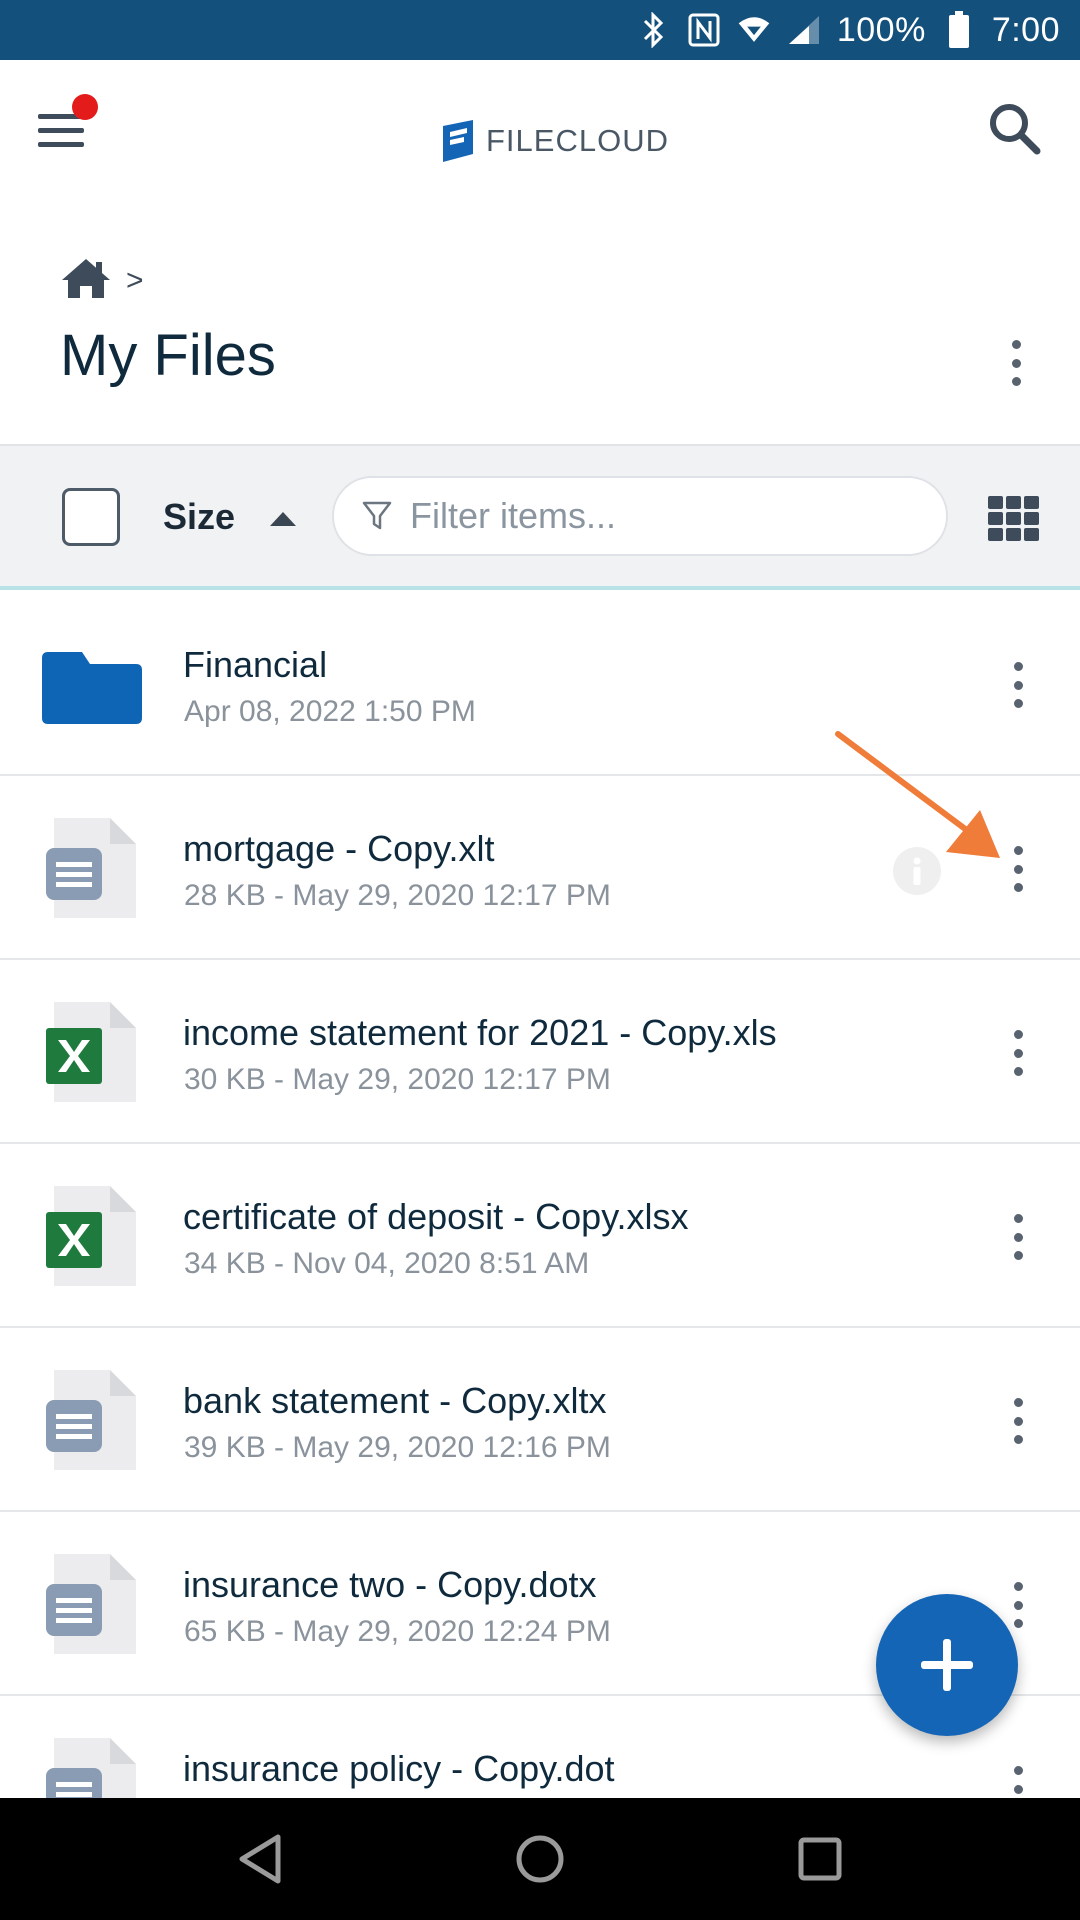 This screenshot has width=1080, height=1920. Describe the element at coordinates (199, 517) in the screenshot. I see `sort-label: Size` at that location.